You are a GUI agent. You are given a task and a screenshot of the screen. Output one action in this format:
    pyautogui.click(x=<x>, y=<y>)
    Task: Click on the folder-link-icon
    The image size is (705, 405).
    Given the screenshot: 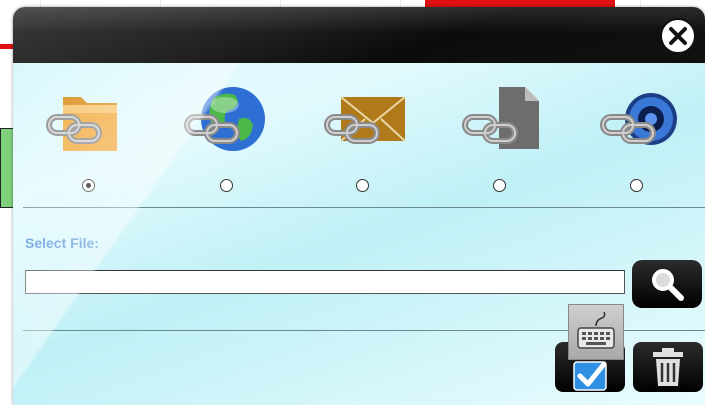 What is the action you would take?
    pyautogui.click(x=90, y=124)
    